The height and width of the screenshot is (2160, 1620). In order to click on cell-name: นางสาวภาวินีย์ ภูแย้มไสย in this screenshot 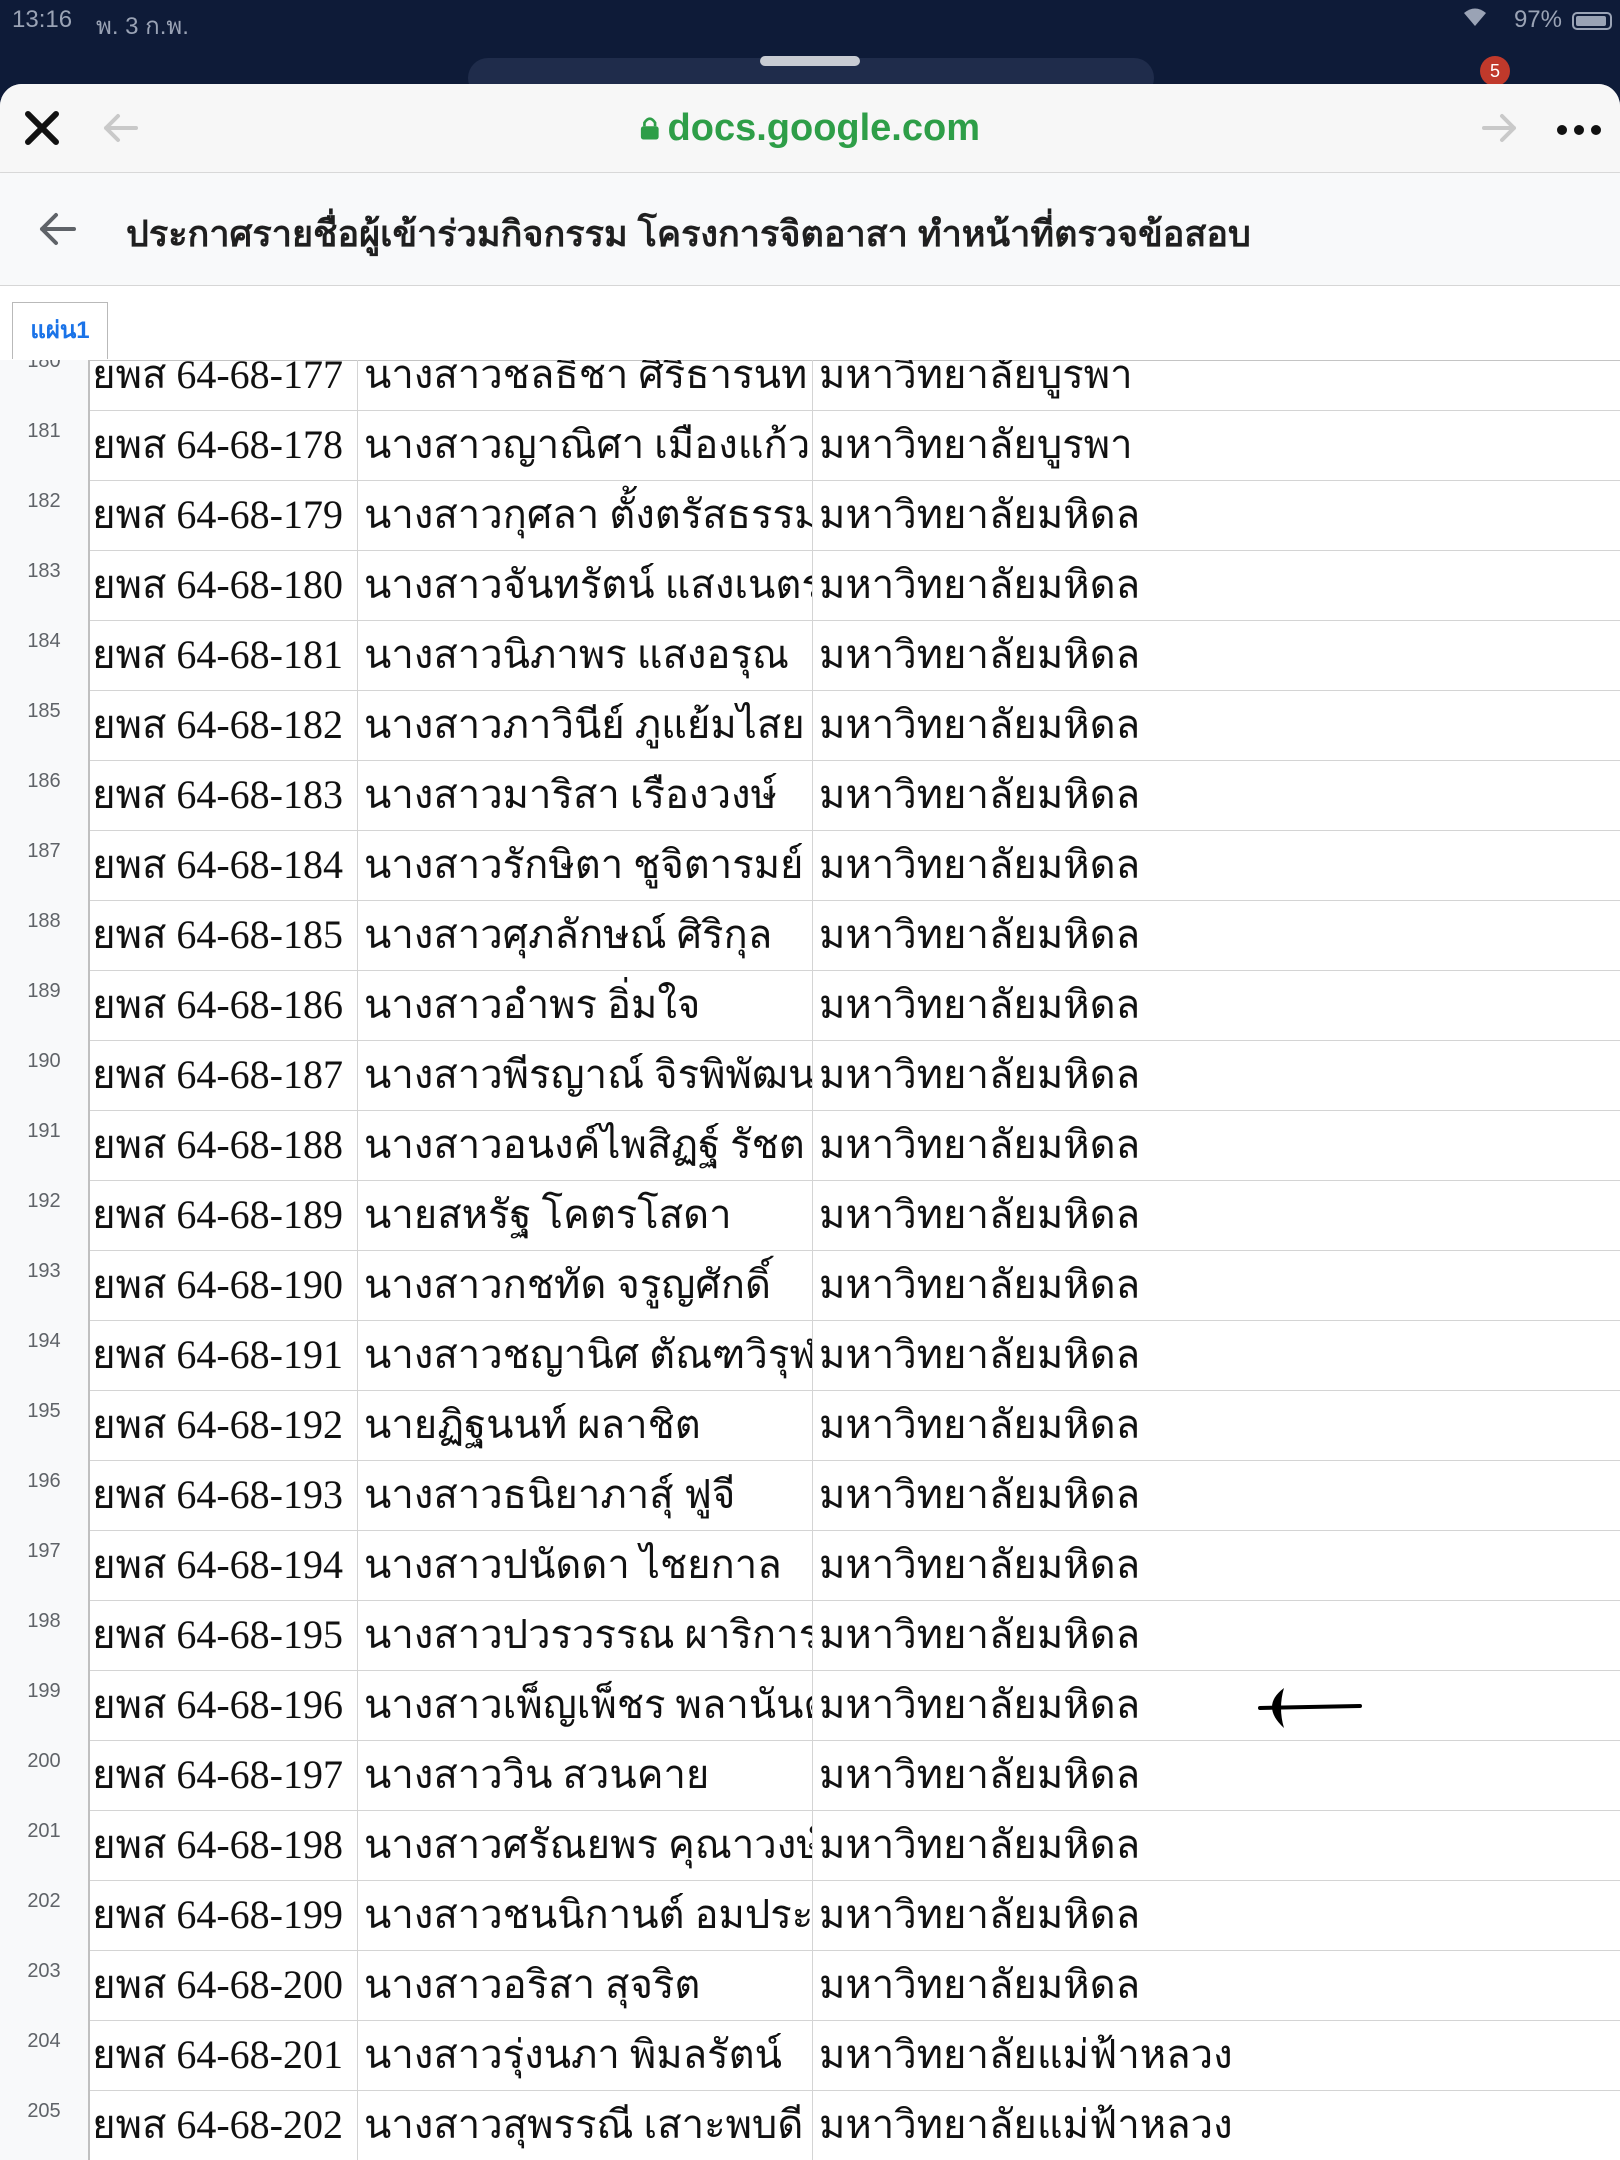, I will do `click(585, 725)`.